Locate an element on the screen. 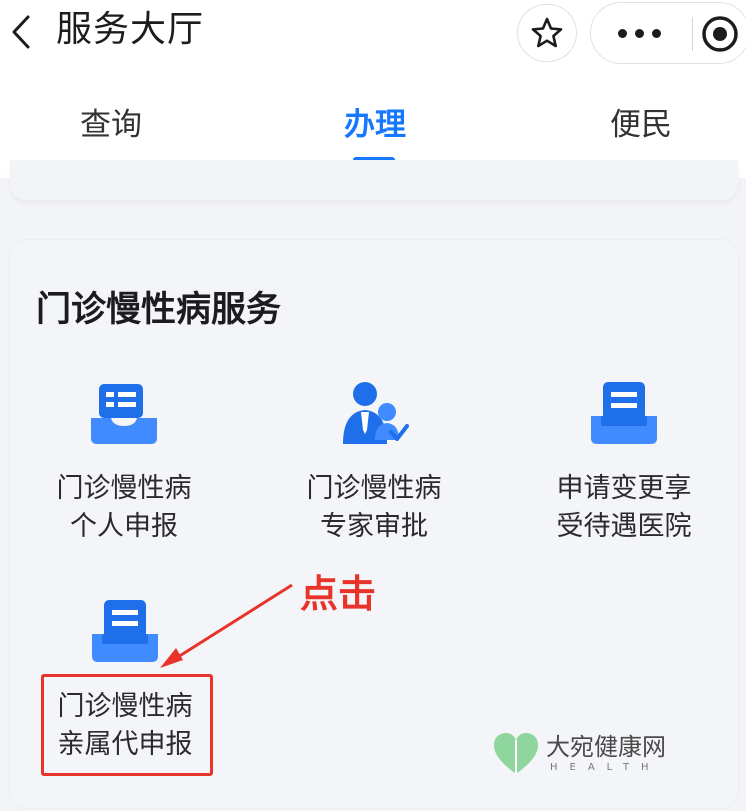  close-button is located at coordinates (720, 34).